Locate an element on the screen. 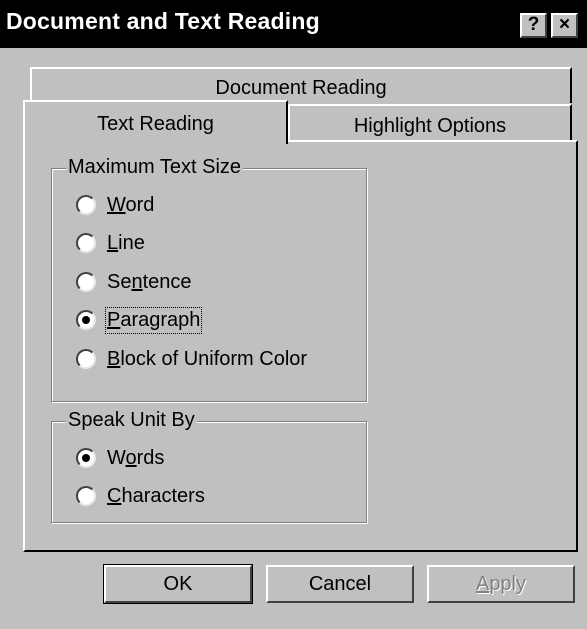 The height and width of the screenshot is (629, 587). title-bar: Document and Text Reading ? × is located at coordinates (293, 24).